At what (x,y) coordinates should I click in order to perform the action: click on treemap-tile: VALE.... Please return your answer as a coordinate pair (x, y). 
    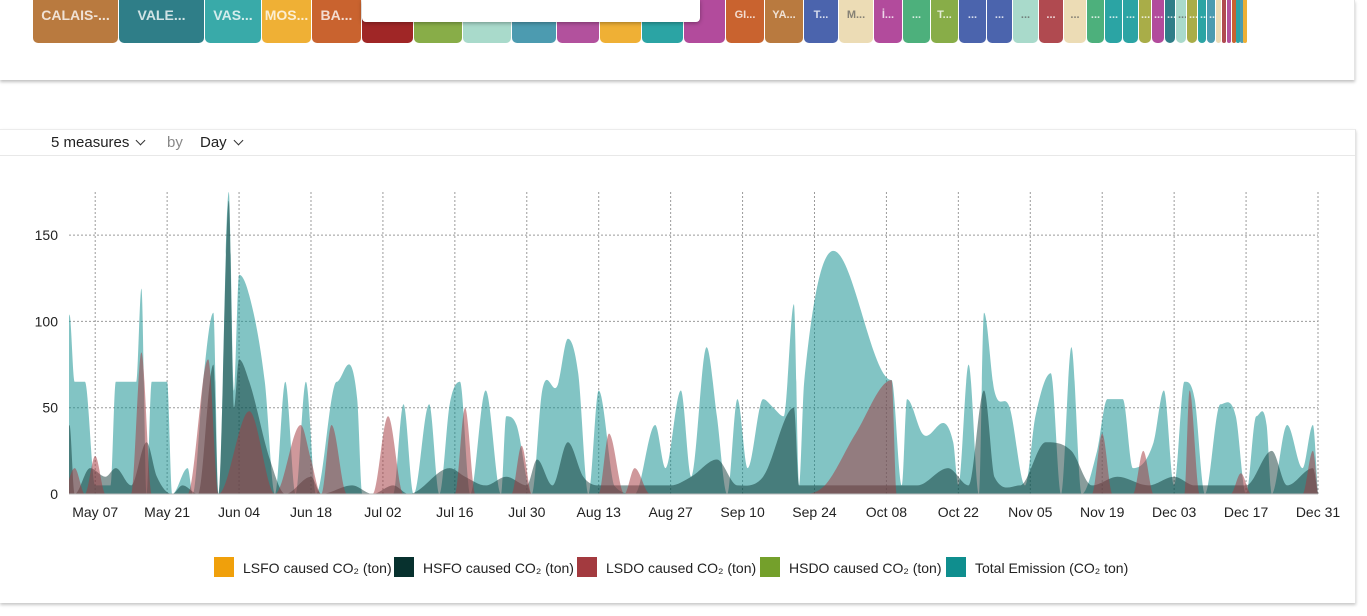
    Looking at the image, I should click on (161, 21).